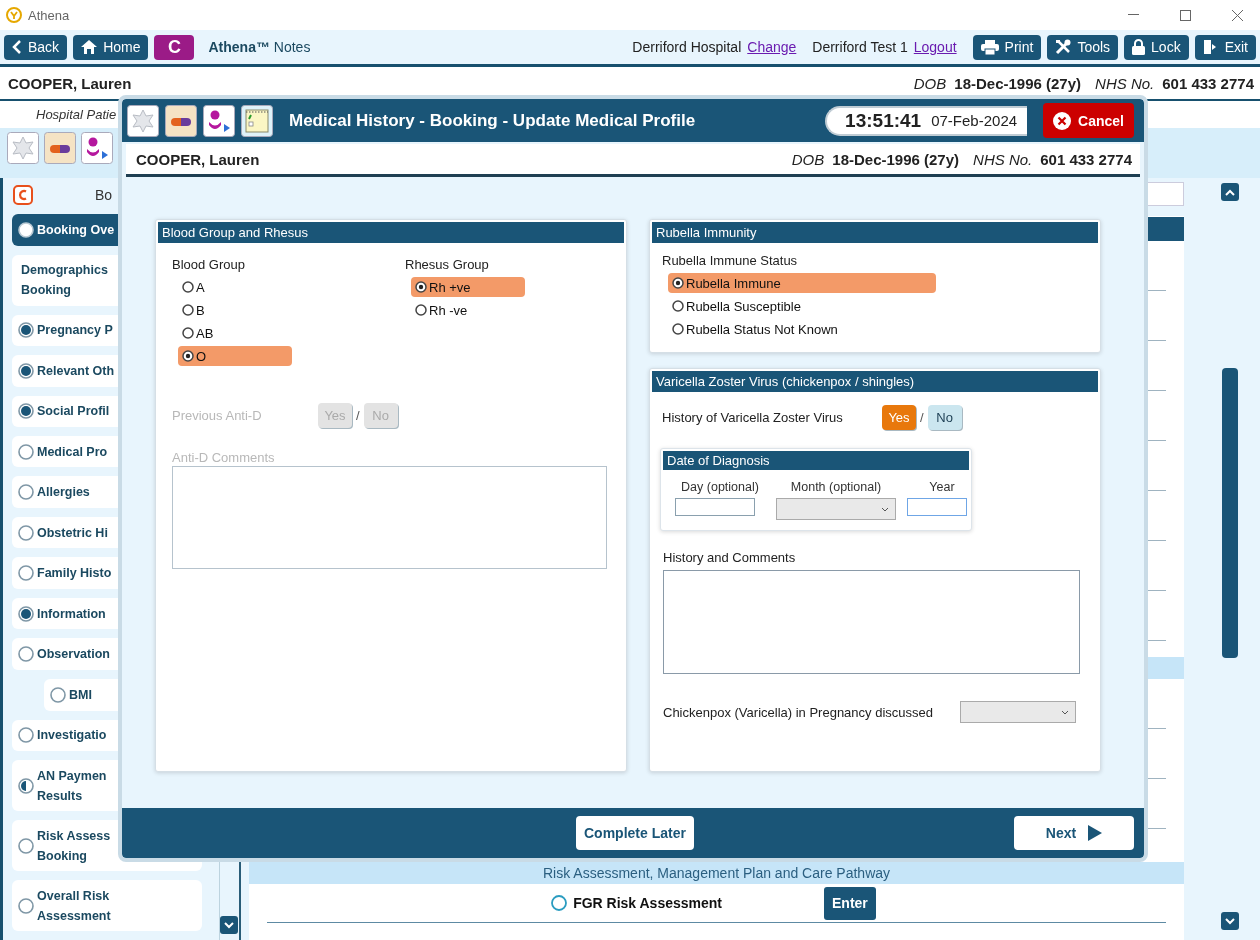  Describe the element at coordinates (1230, 513) in the screenshot. I see `scrollbar-thumb` at that location.